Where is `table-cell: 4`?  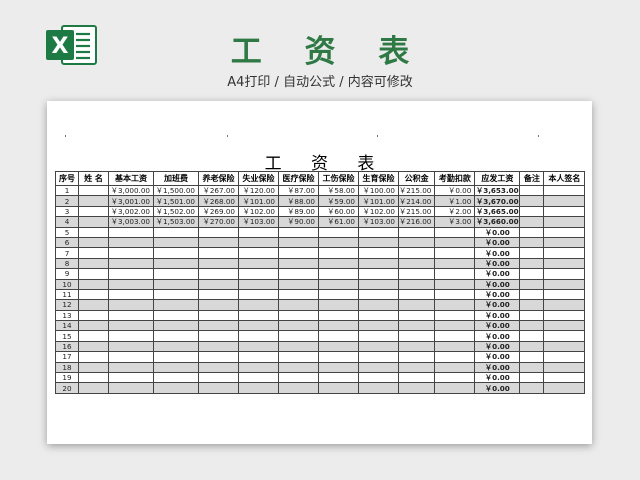 table-cell: 4 is located at coordinates (67, 222).